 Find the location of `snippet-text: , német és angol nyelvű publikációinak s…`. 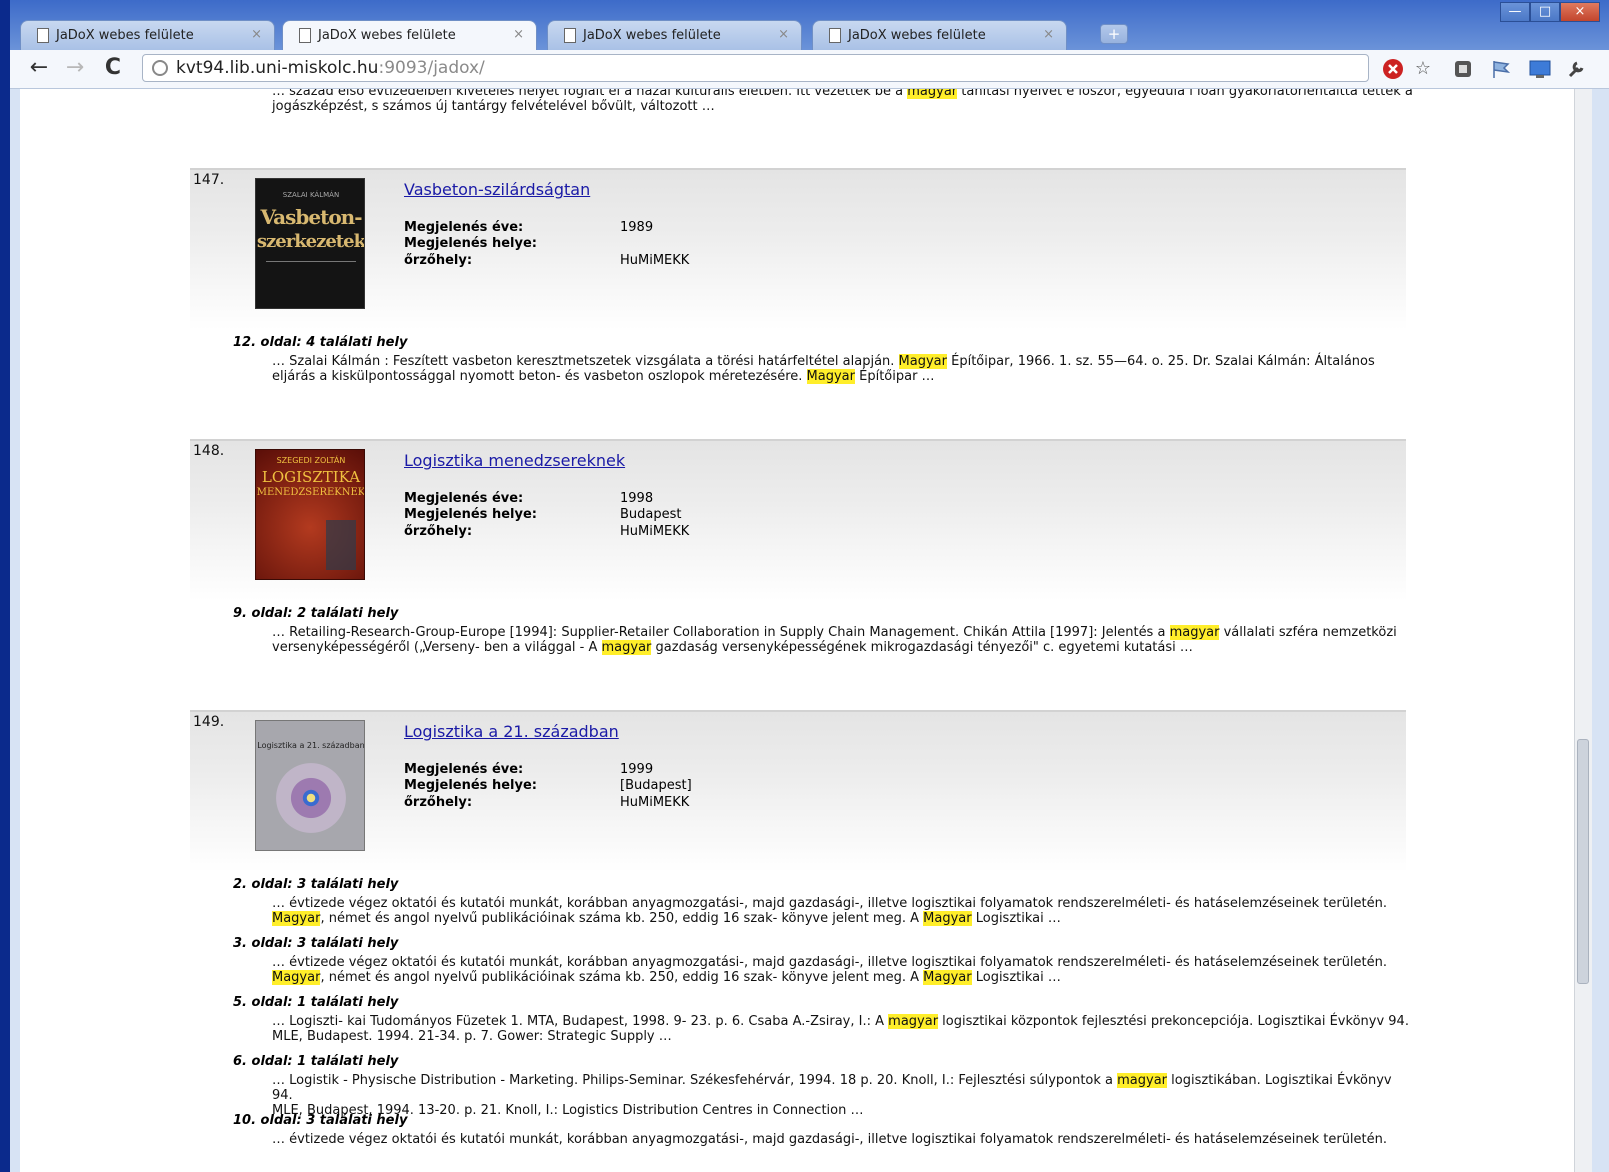

snippet-text: , német és angol nyelvű publikációinak s… is located at coordinates (622, 977).